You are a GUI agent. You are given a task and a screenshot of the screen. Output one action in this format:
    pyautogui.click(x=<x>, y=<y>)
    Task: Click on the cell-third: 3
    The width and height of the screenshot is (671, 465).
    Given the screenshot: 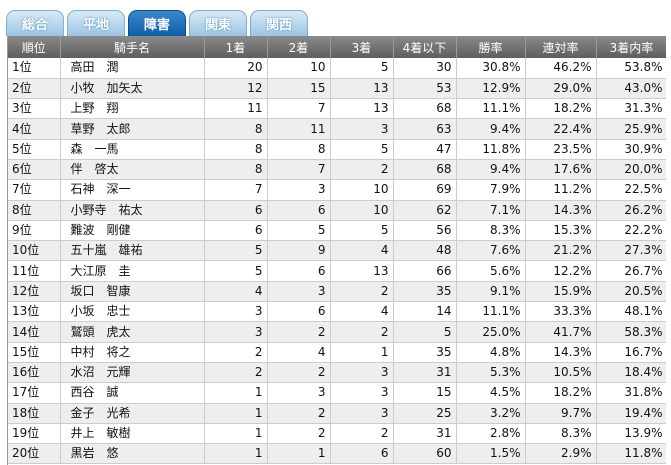 What is the action you would take?
    pyautogui.click(x=362, y=373)
    